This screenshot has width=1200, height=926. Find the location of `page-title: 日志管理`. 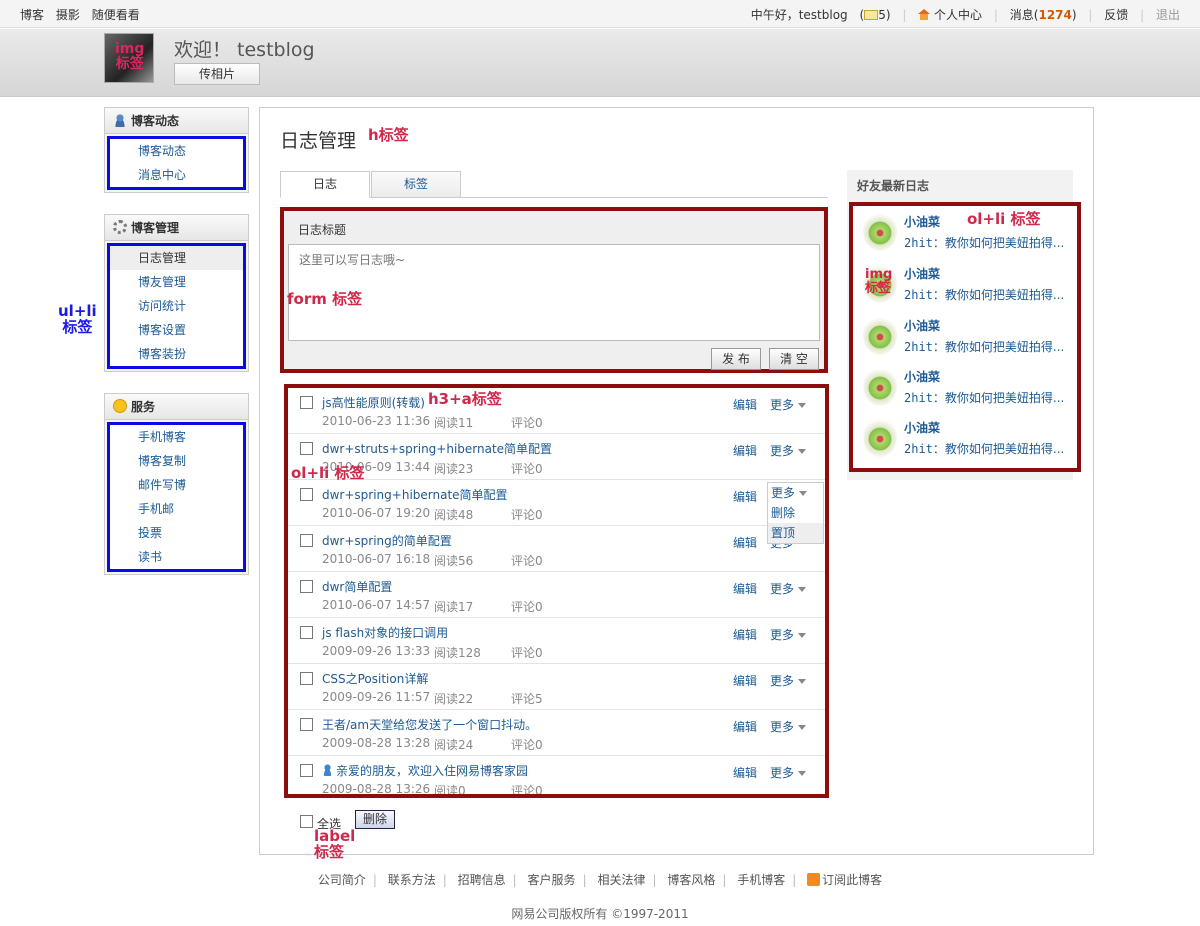

page-title: 日志管理 is located at coordinates (318, 141).